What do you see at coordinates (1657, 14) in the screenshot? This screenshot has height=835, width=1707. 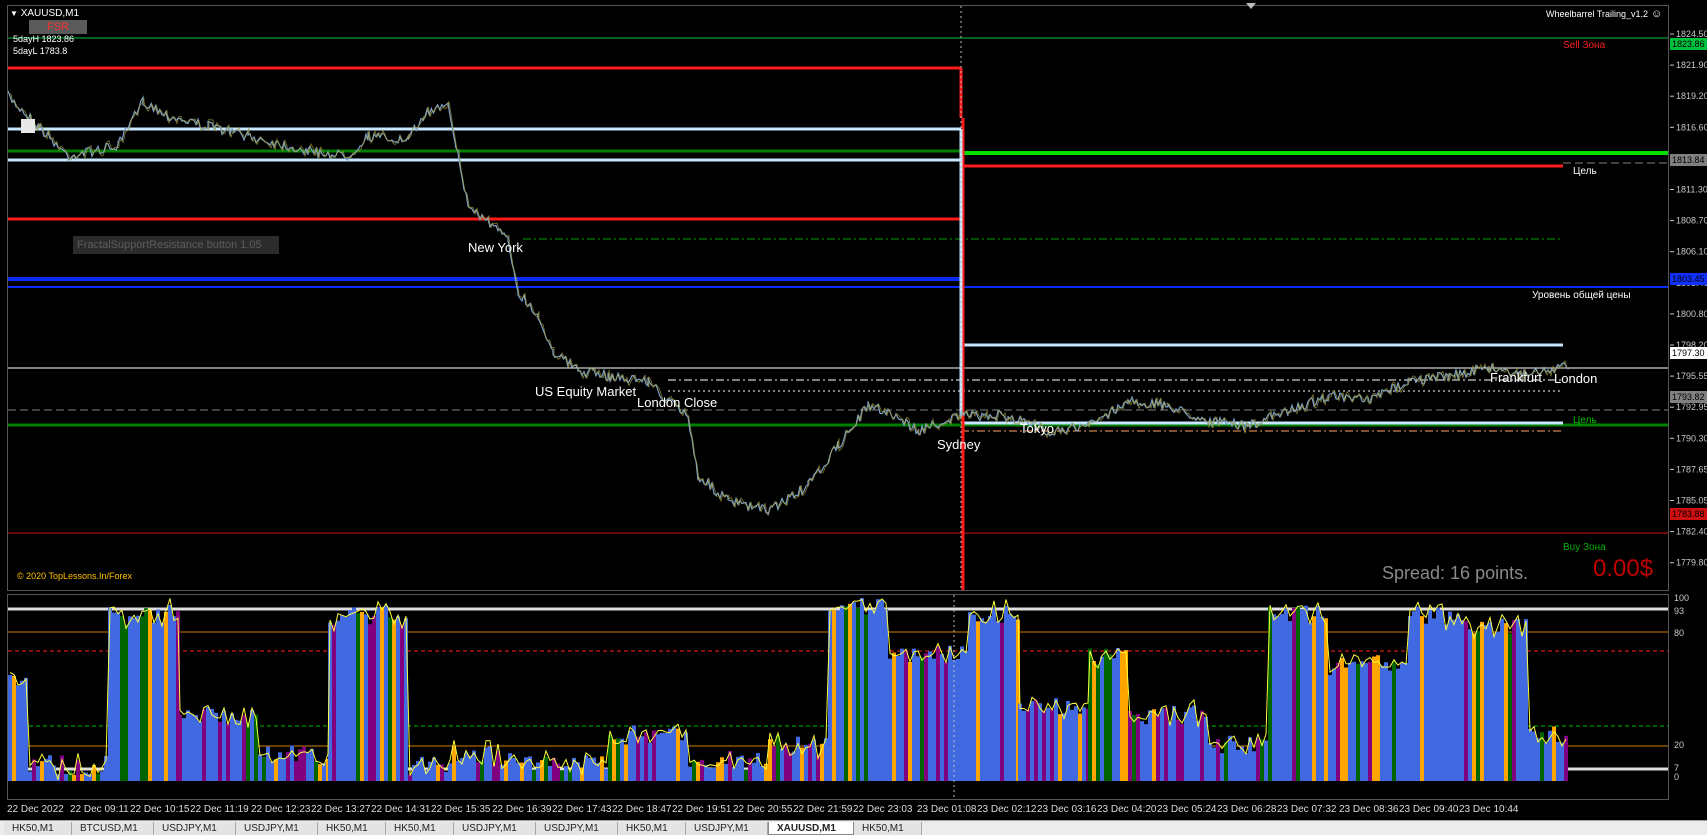 I see `smiley-icon: ☺` at bounding box center [1657, 14].